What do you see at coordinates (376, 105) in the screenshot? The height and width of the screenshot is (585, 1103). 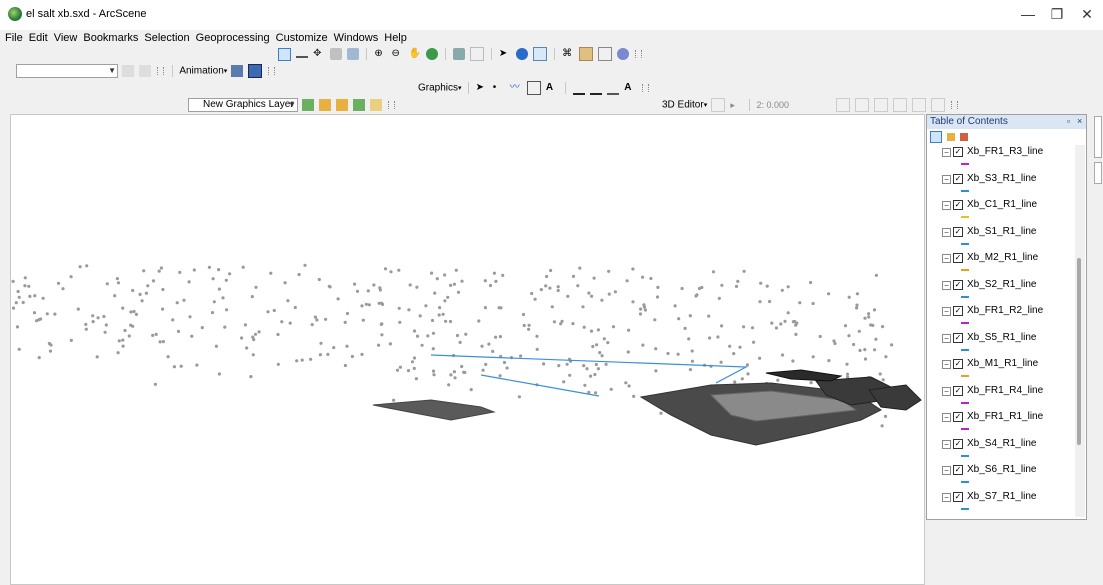 I see `graphics-tool-e-icon` at bounding box center [376, 105].